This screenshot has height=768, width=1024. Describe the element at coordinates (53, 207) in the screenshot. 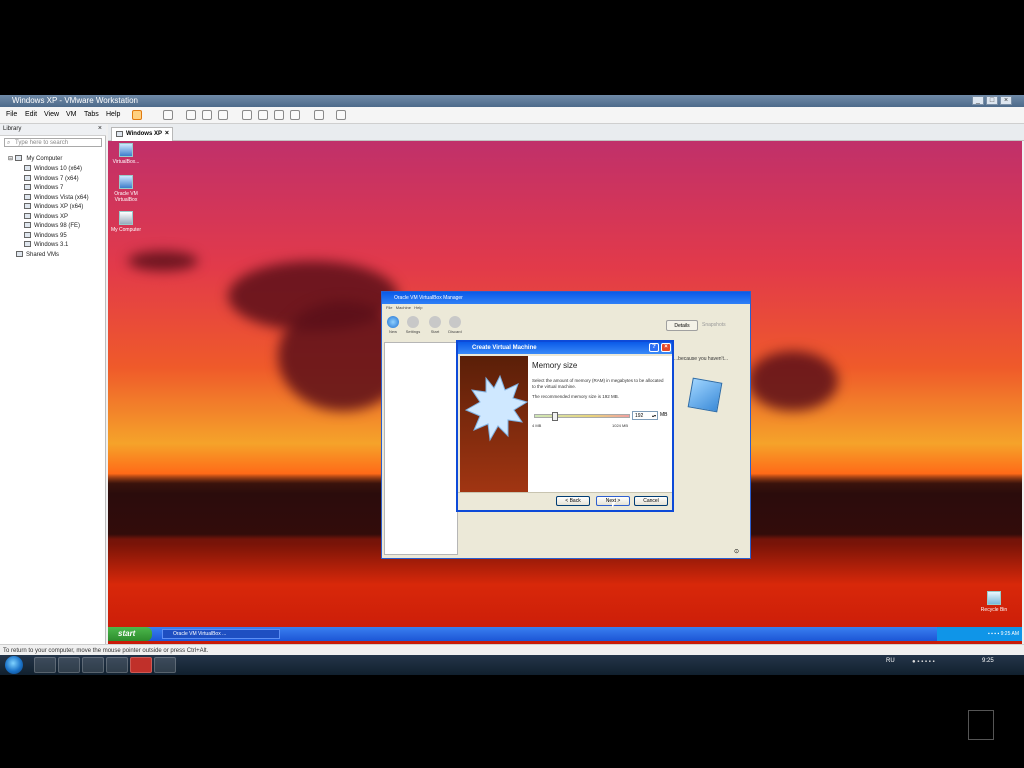

I see `tree-item-xpx64: Windows XP (x64)` at that location.